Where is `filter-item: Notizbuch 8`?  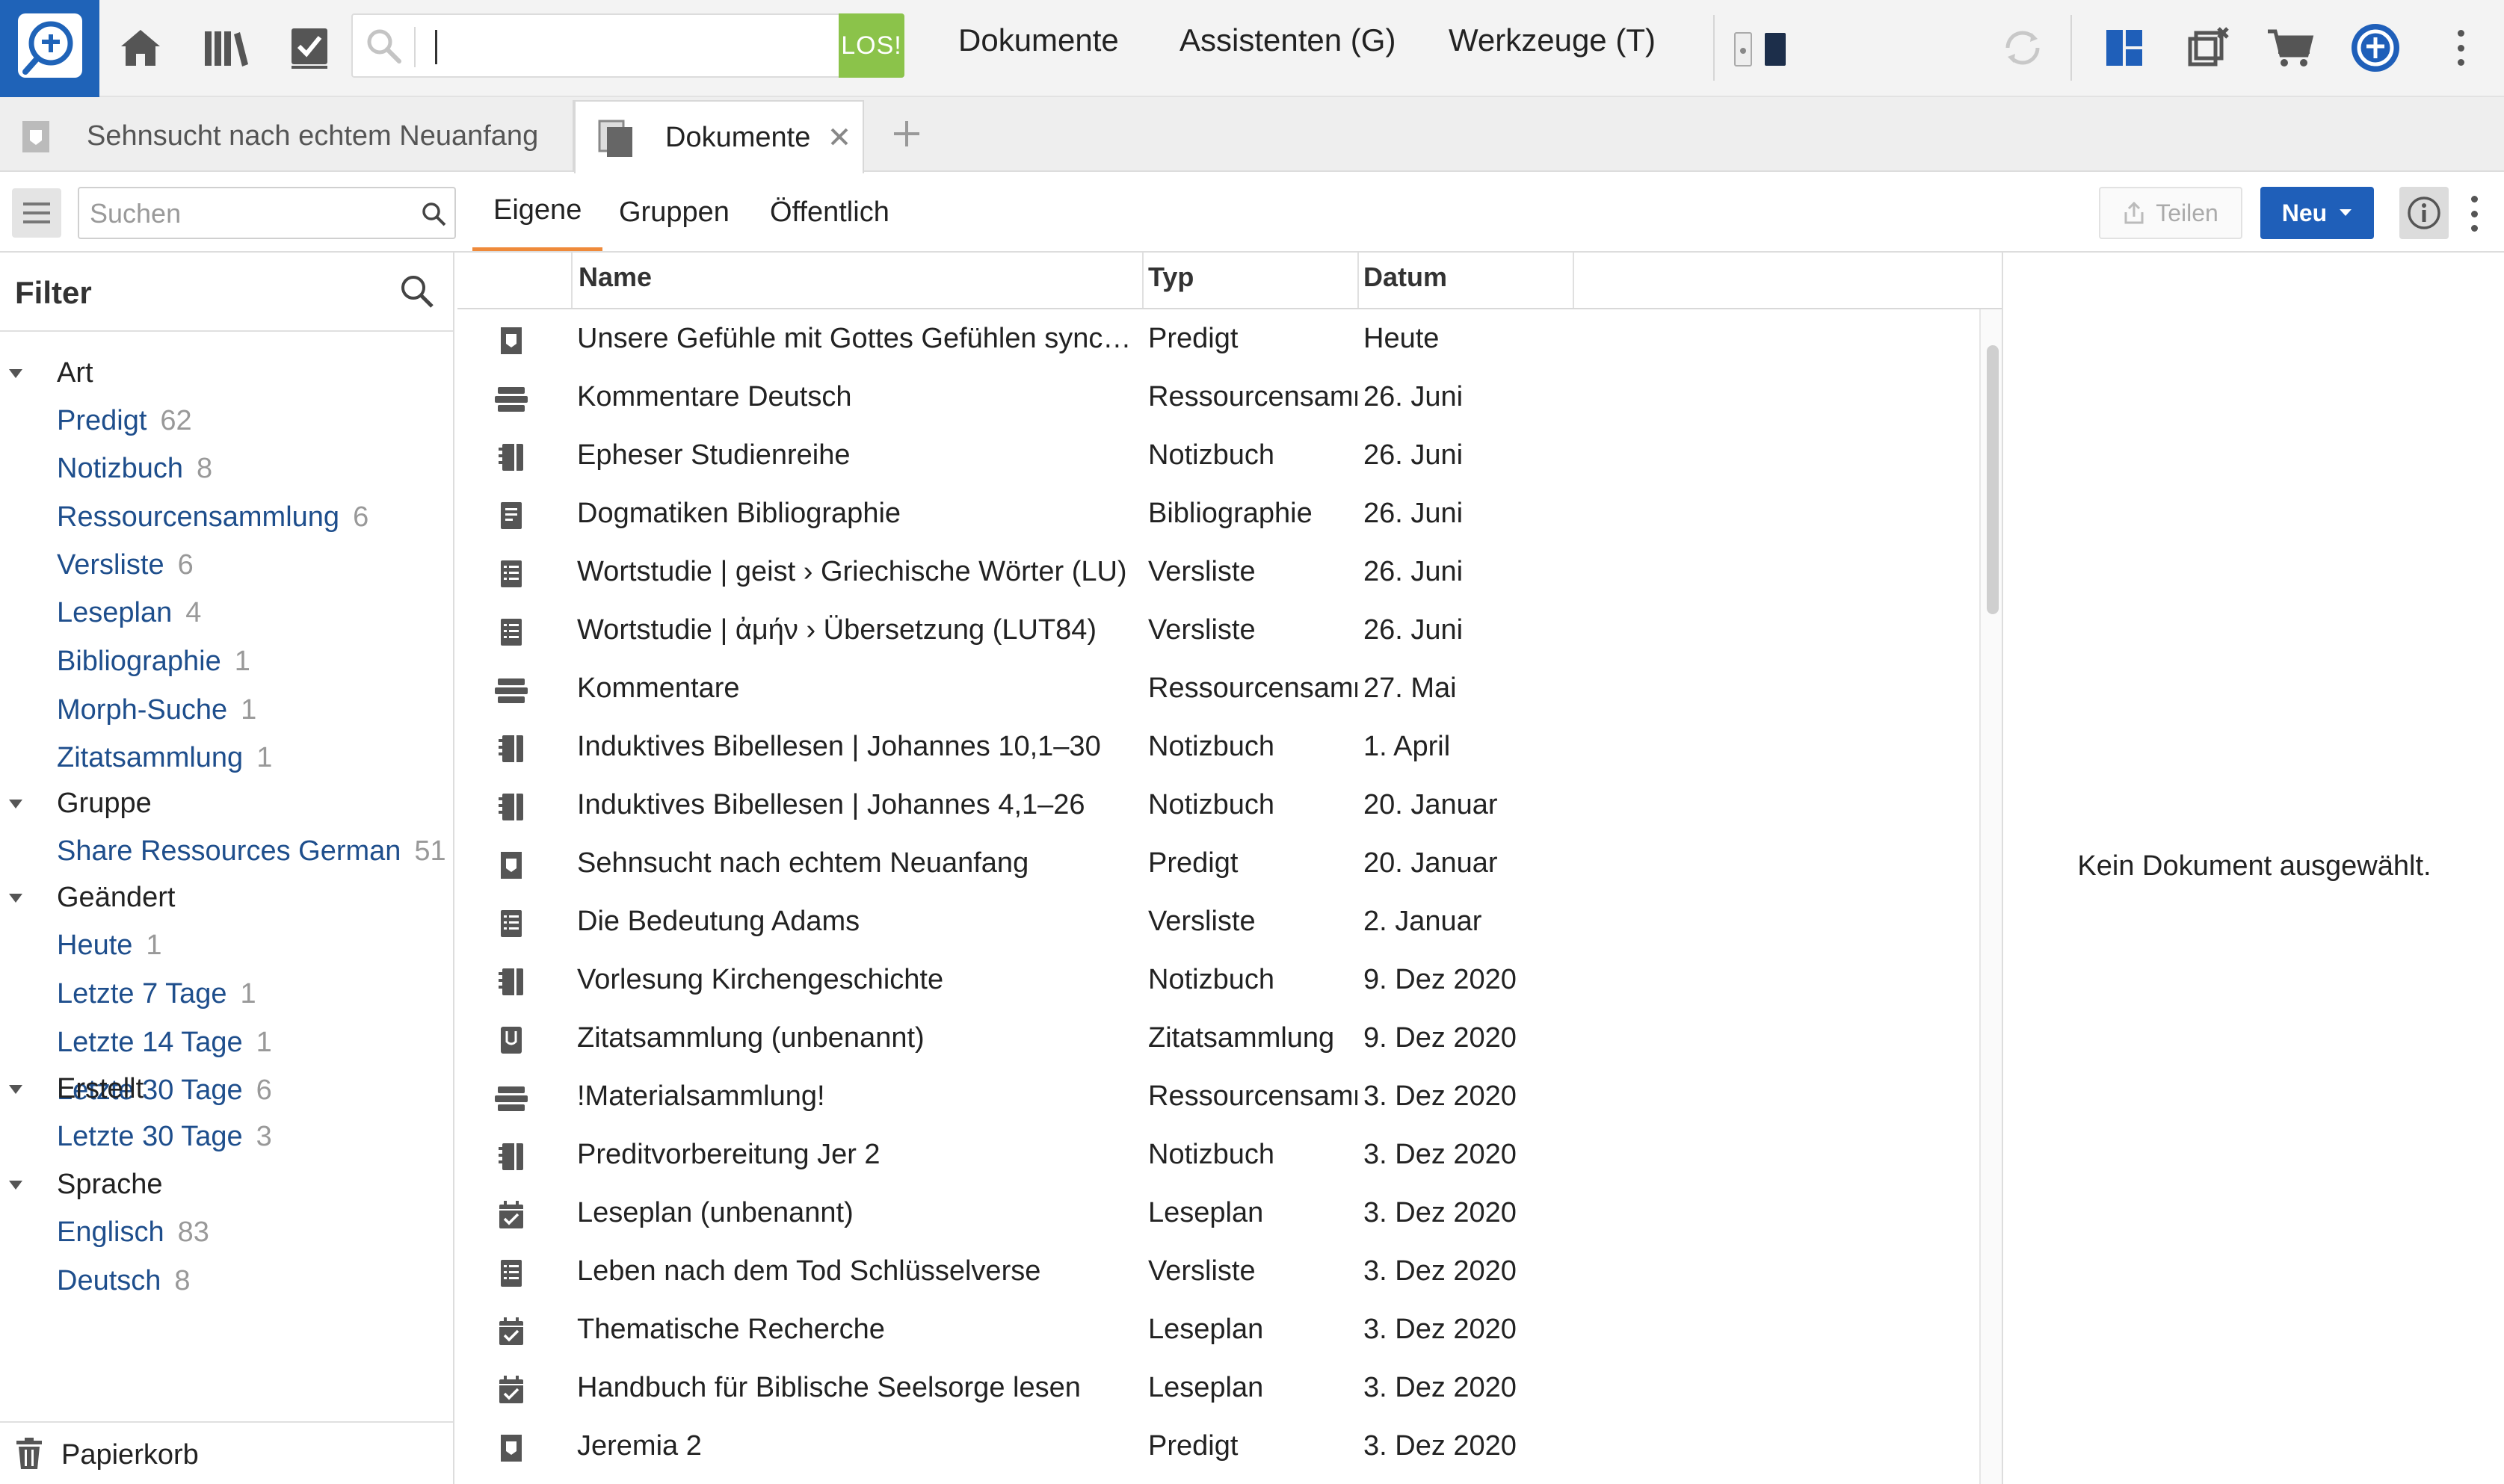 filter-item: Notizbuch 8 is located at coordinates (135, 469).